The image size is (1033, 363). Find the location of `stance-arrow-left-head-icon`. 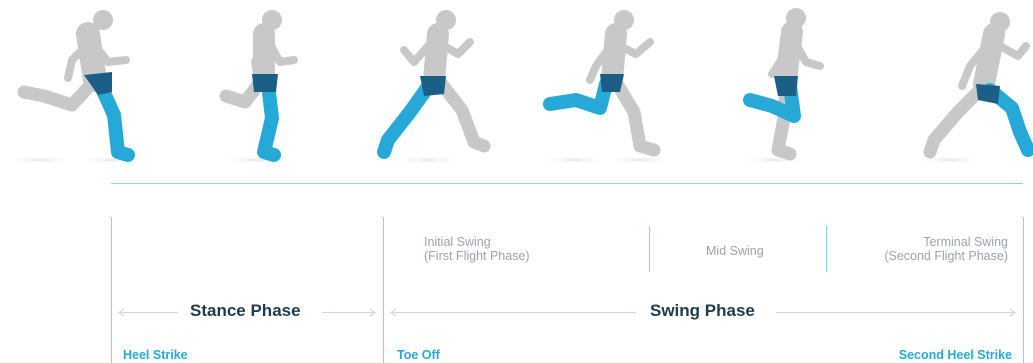

stance-arrow-left-head-icon is located at coordinates (121, 312).